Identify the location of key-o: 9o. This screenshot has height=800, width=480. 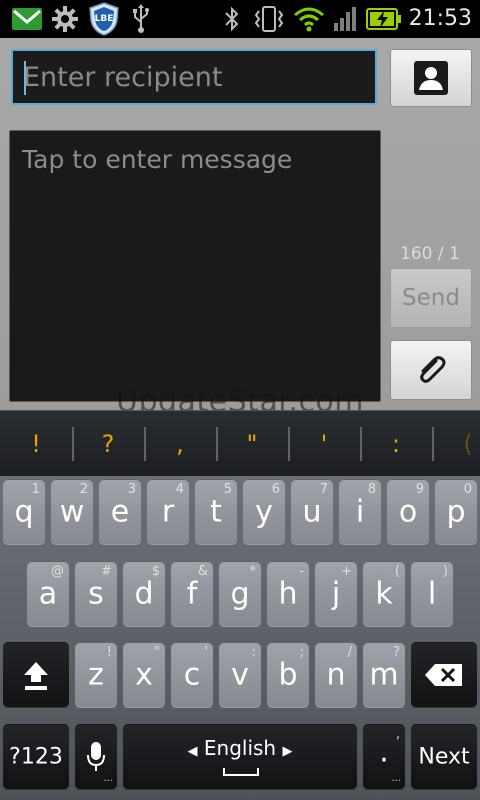
(408, 512).